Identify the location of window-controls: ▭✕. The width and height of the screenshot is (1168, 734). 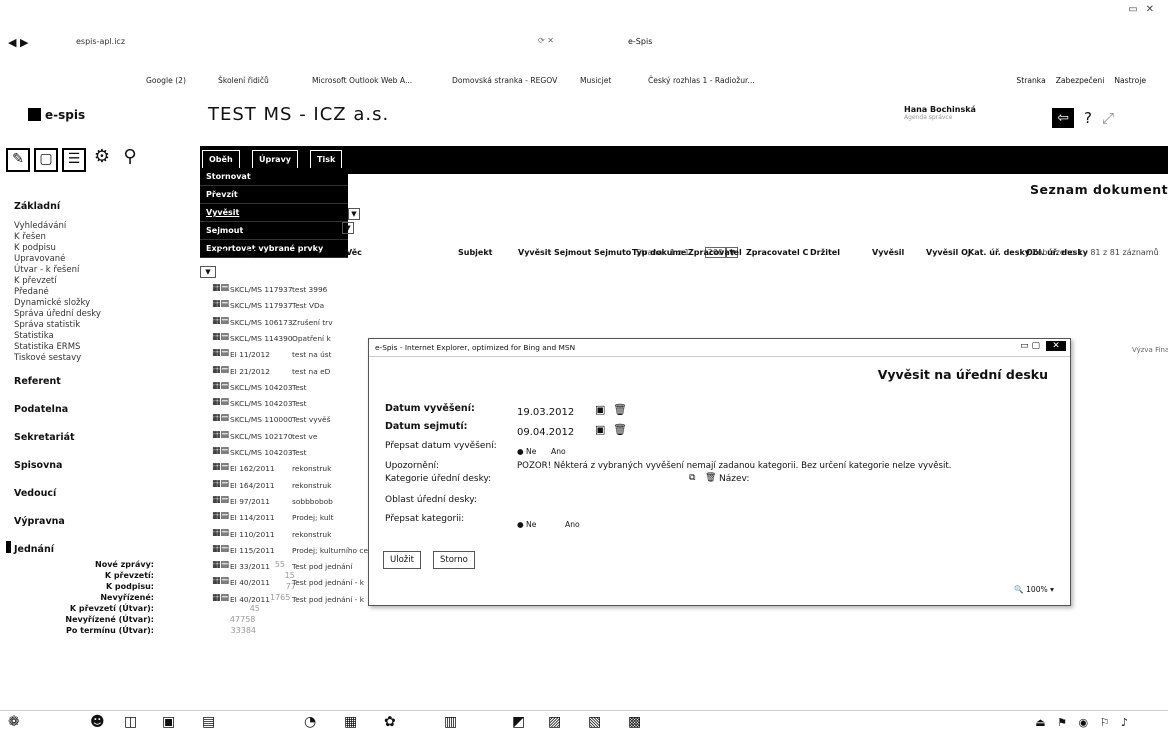
(1145, 9).